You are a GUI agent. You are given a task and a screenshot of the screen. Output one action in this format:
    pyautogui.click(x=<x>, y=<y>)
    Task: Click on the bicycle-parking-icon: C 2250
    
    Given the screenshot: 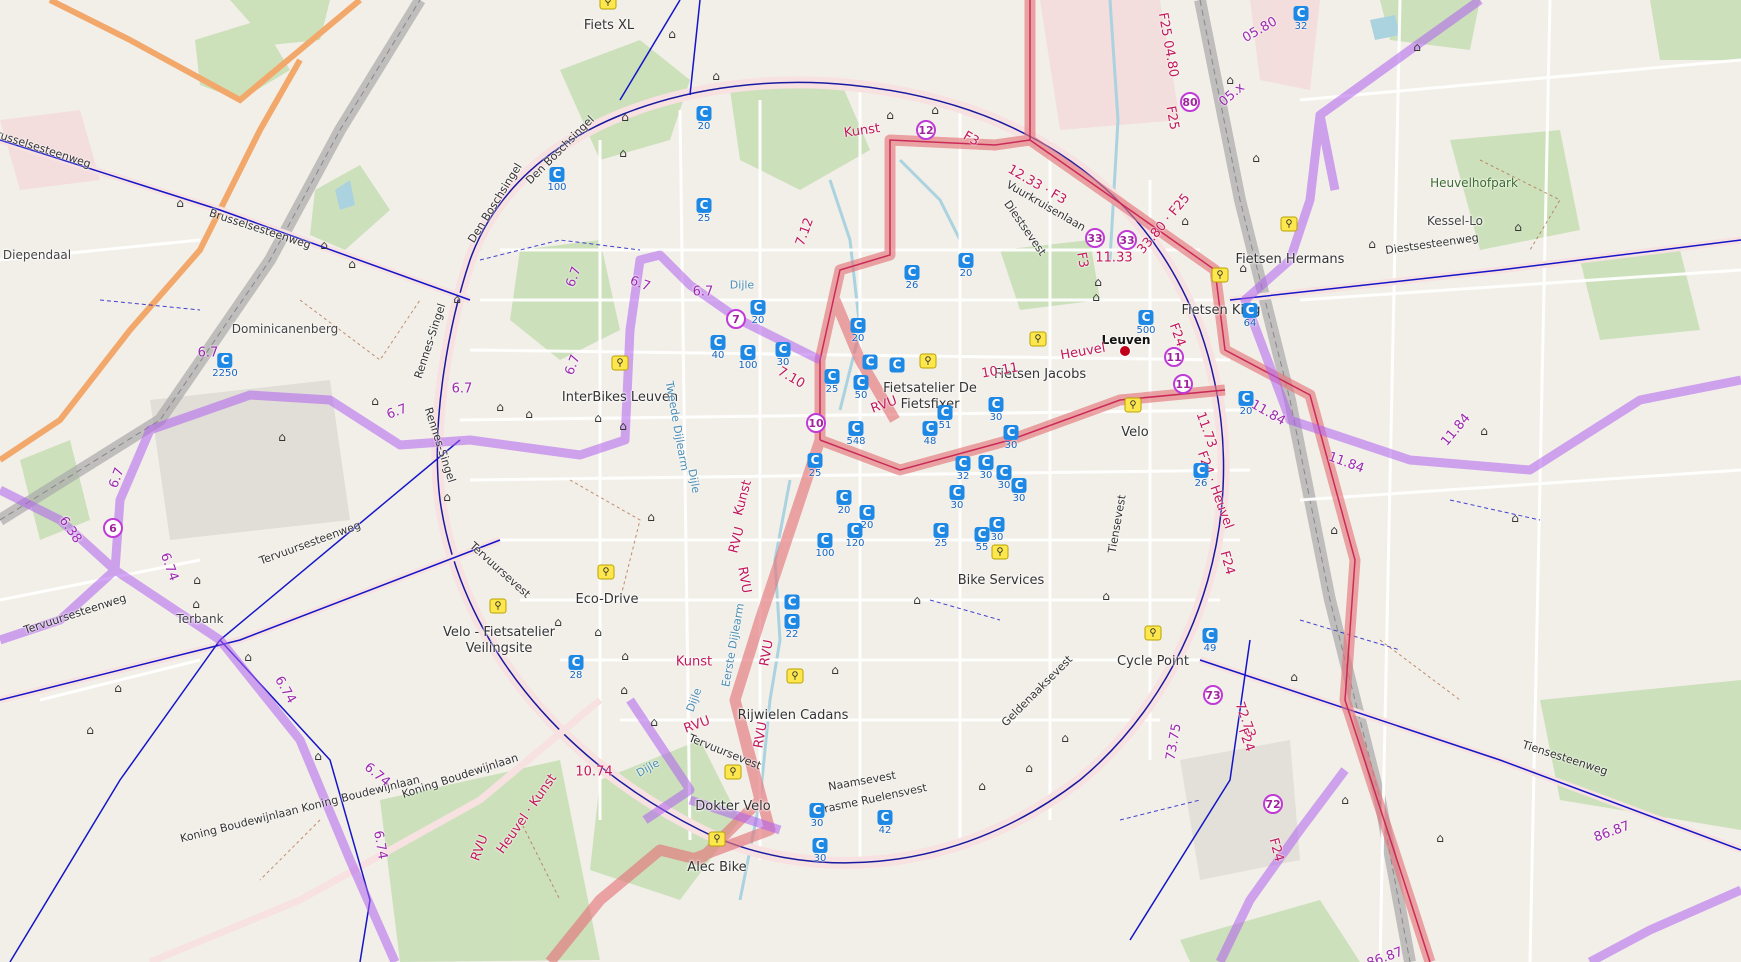 What is the action you would take?
    pyautogui.click(x=225, y=366)
    